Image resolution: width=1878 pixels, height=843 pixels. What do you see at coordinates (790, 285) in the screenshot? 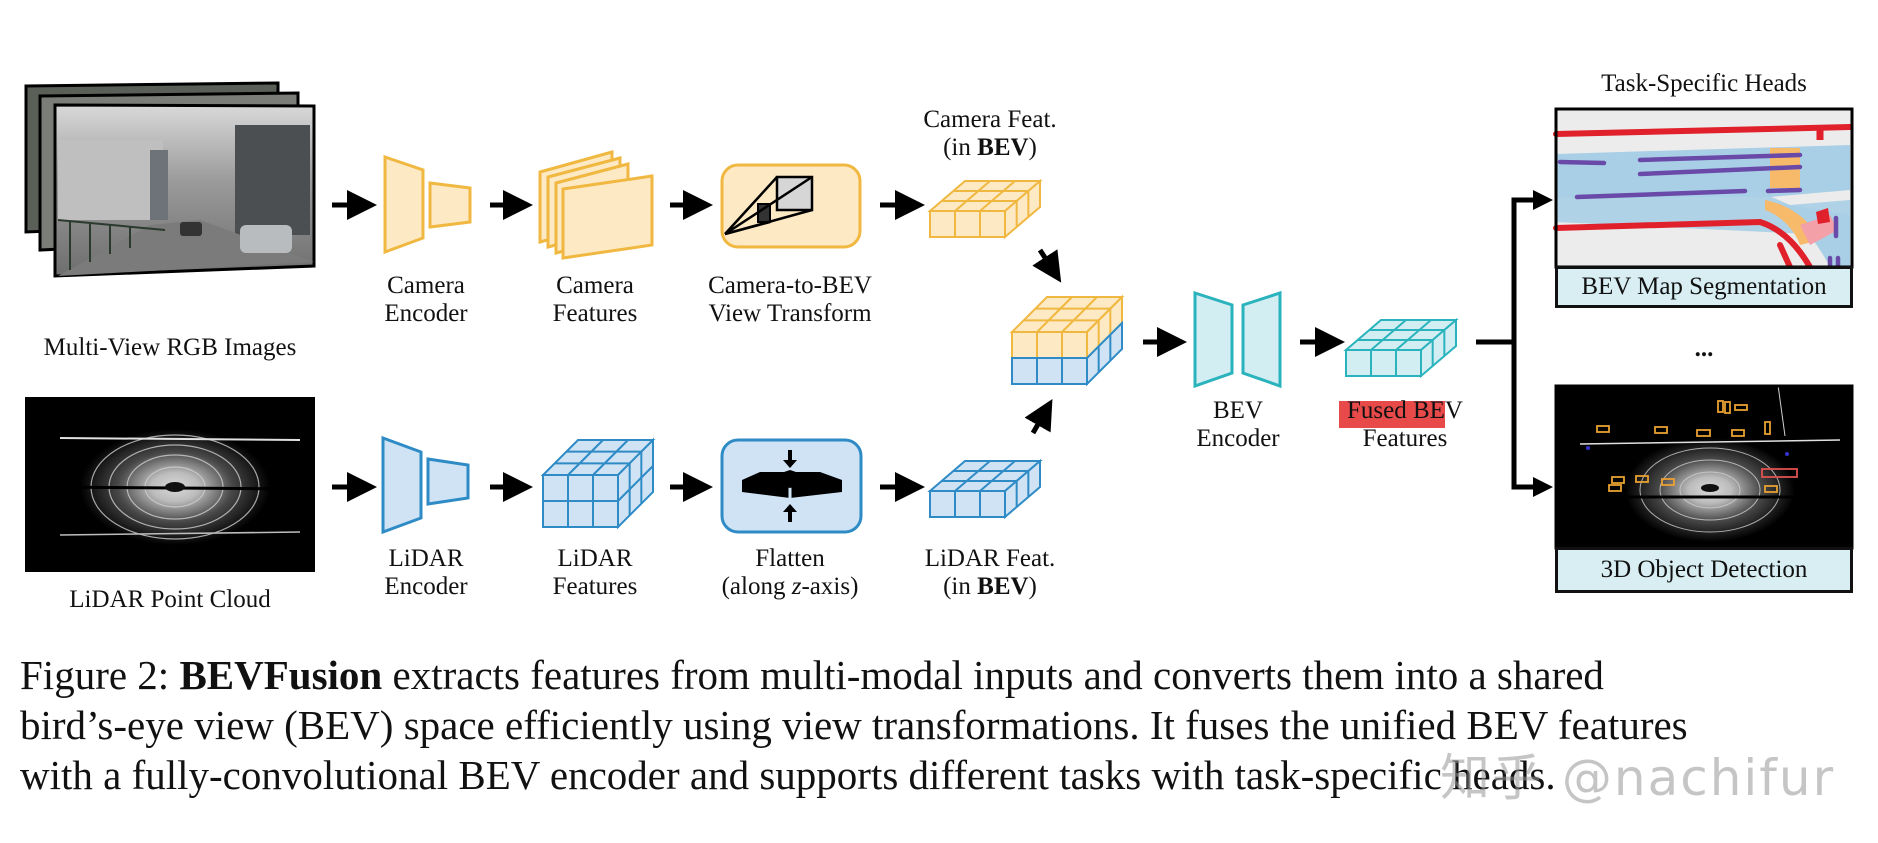
I see `transform-label-line1: Camera-to-BEV` at bounding box center [790, 285].